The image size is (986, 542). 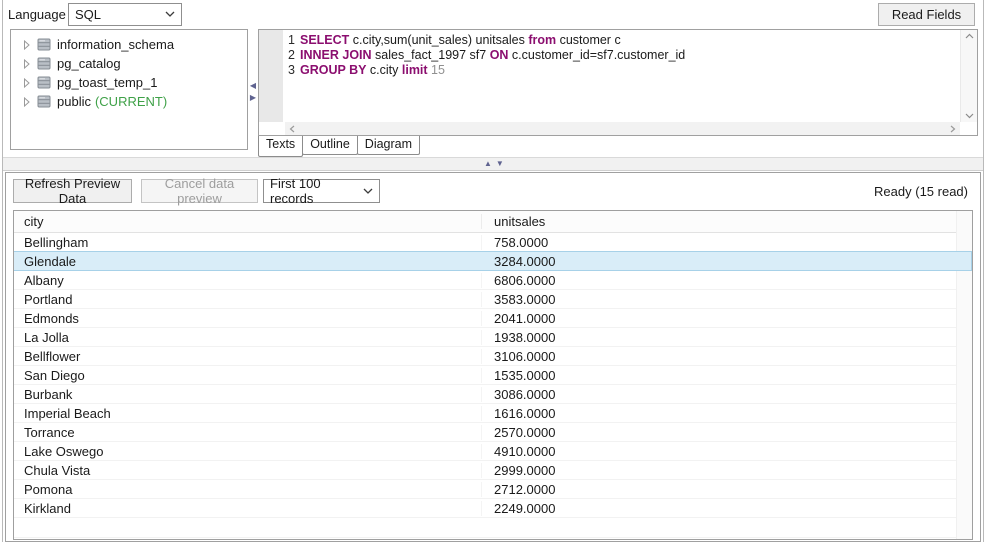 I want to click on table-row: Pomona 2712.0000, so click(x=493, y=489).